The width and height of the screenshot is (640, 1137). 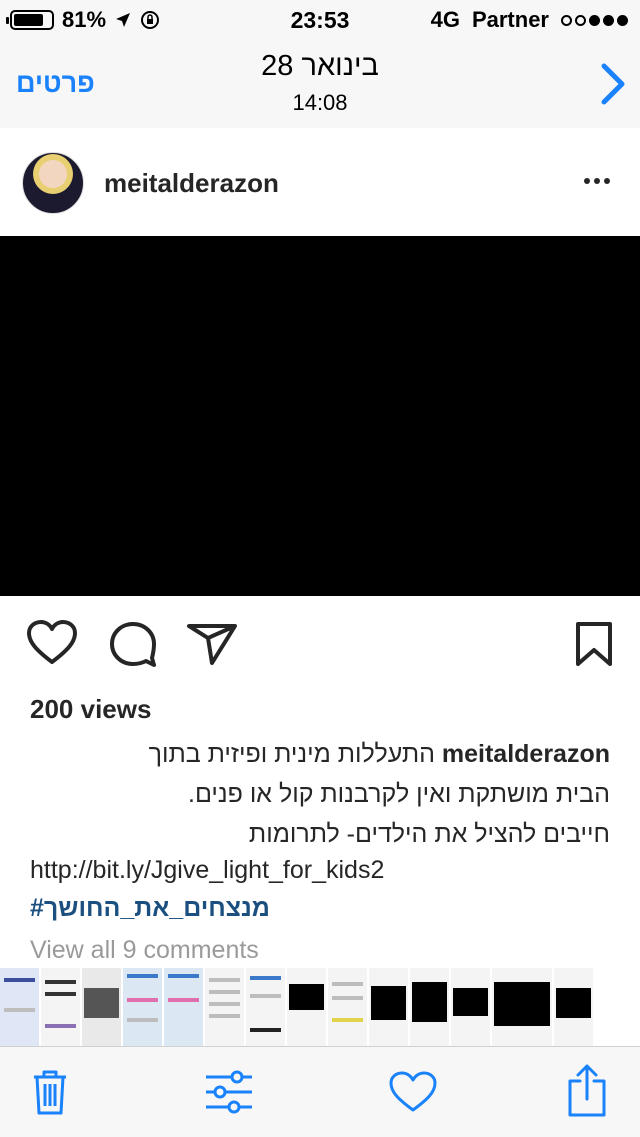 I want to click on views-count: 200 views, so click(x=91, y=709).